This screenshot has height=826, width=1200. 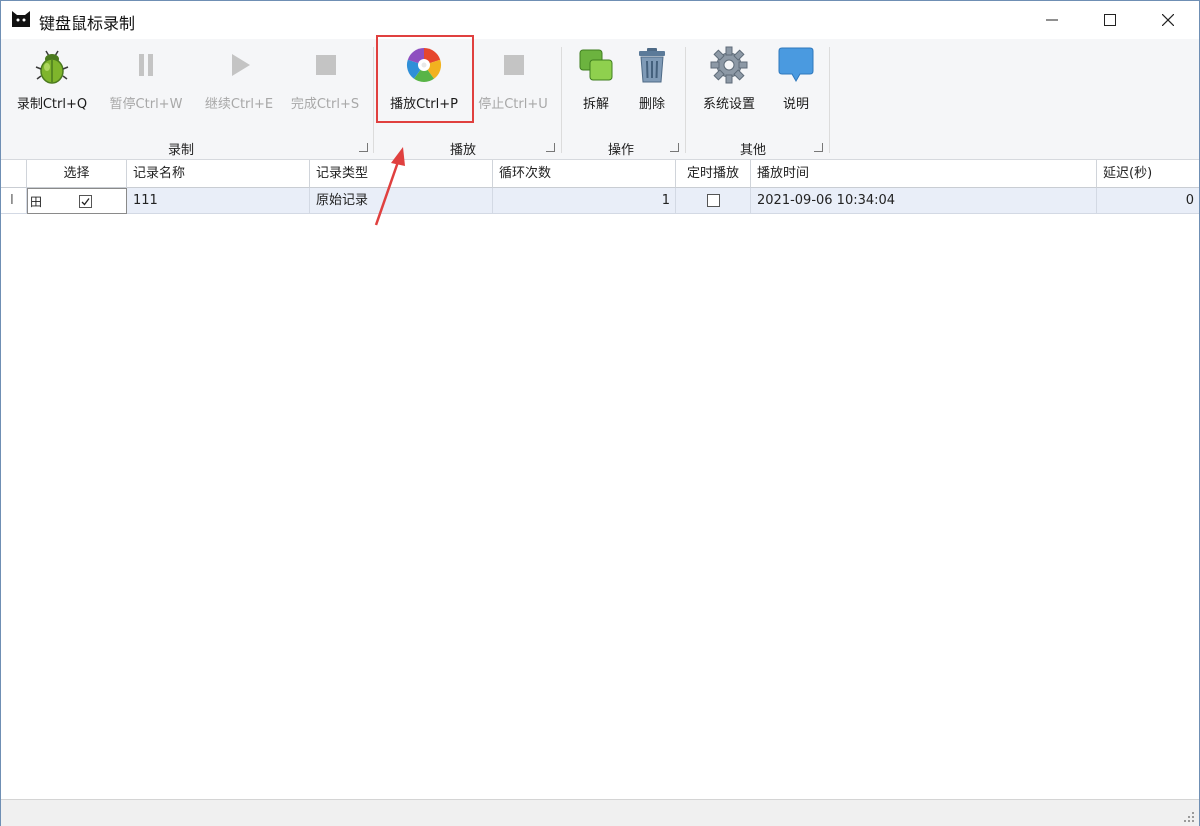 I want to click on settings-button-label: 系统设置, so click(x=728, y=104).